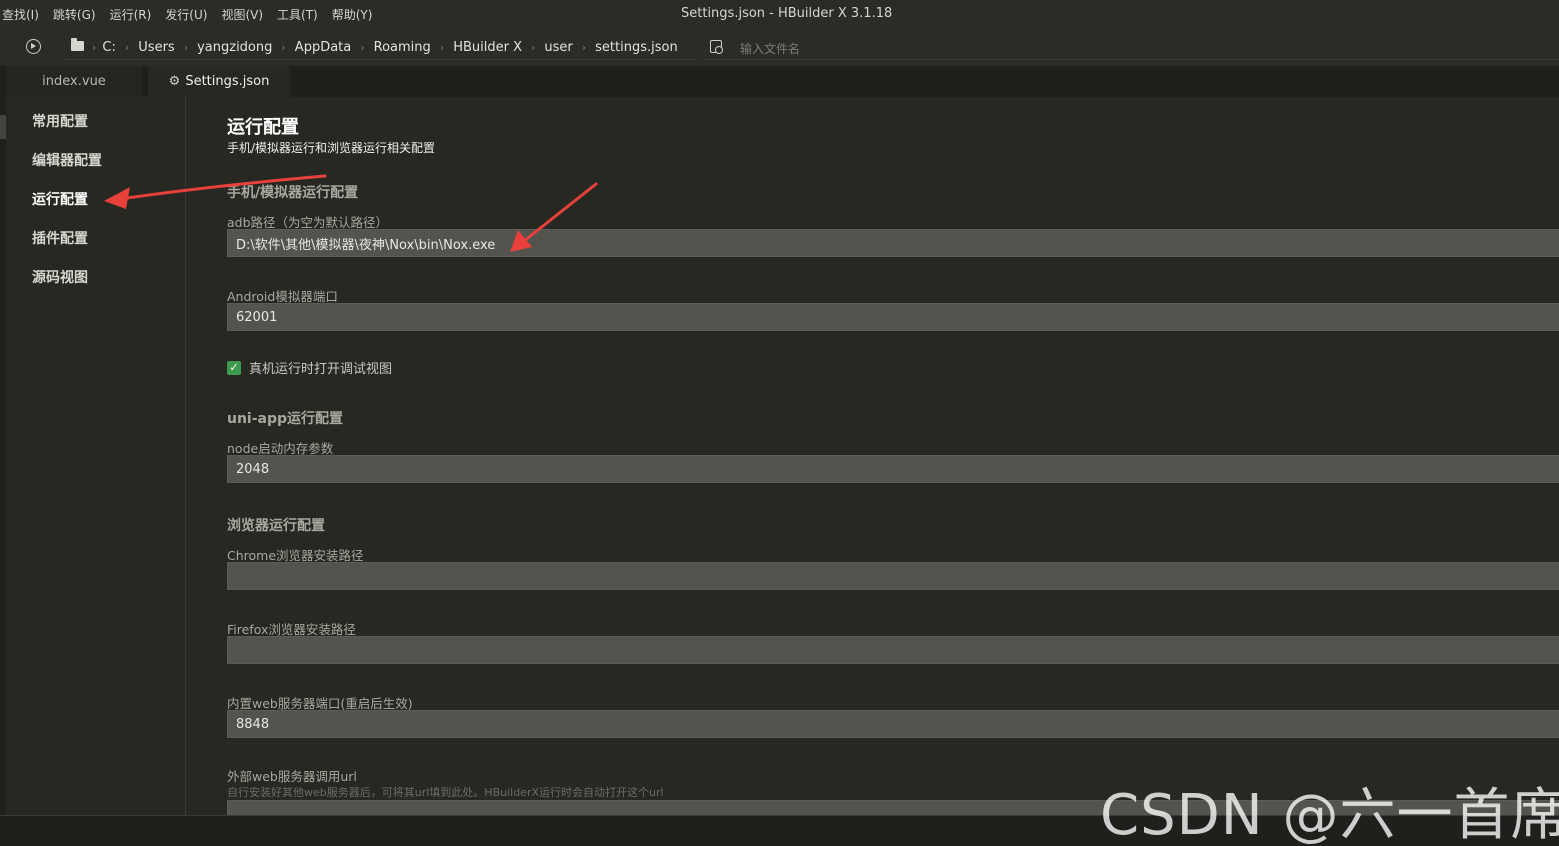  I want to click on android-port-input, so click(893, 317).